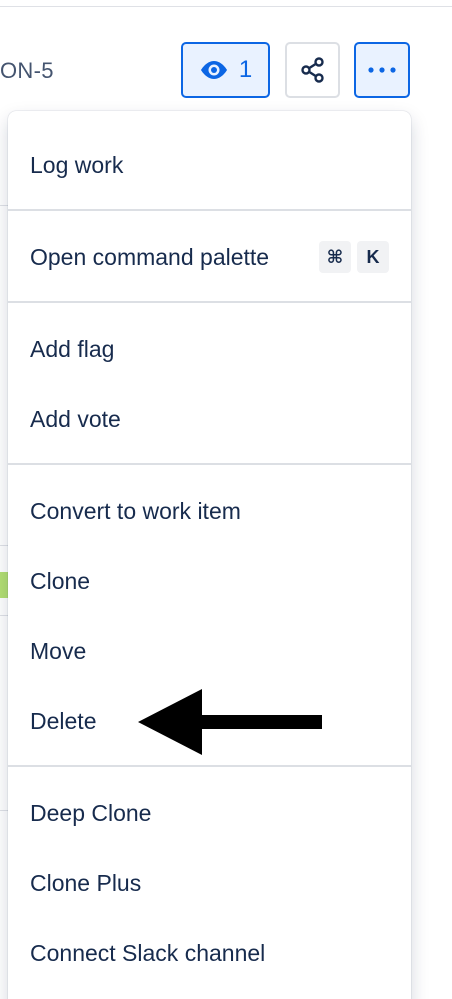  Describe the element at coordinates (226, 6) in the screenshot. I see `top-divider` at that location.